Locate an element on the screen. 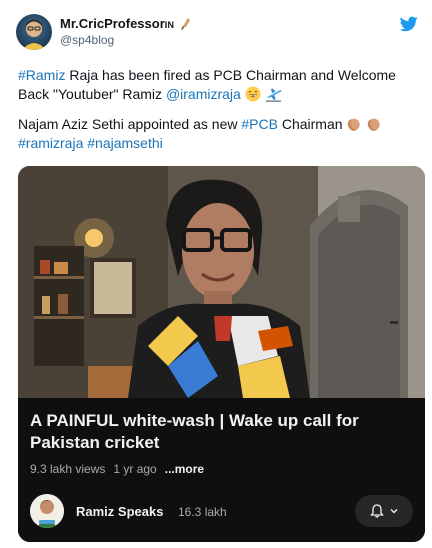 This screenshot has width=432, height=548. hashtag-ramiz: #Ramiz is located at coordinates (41, 75).